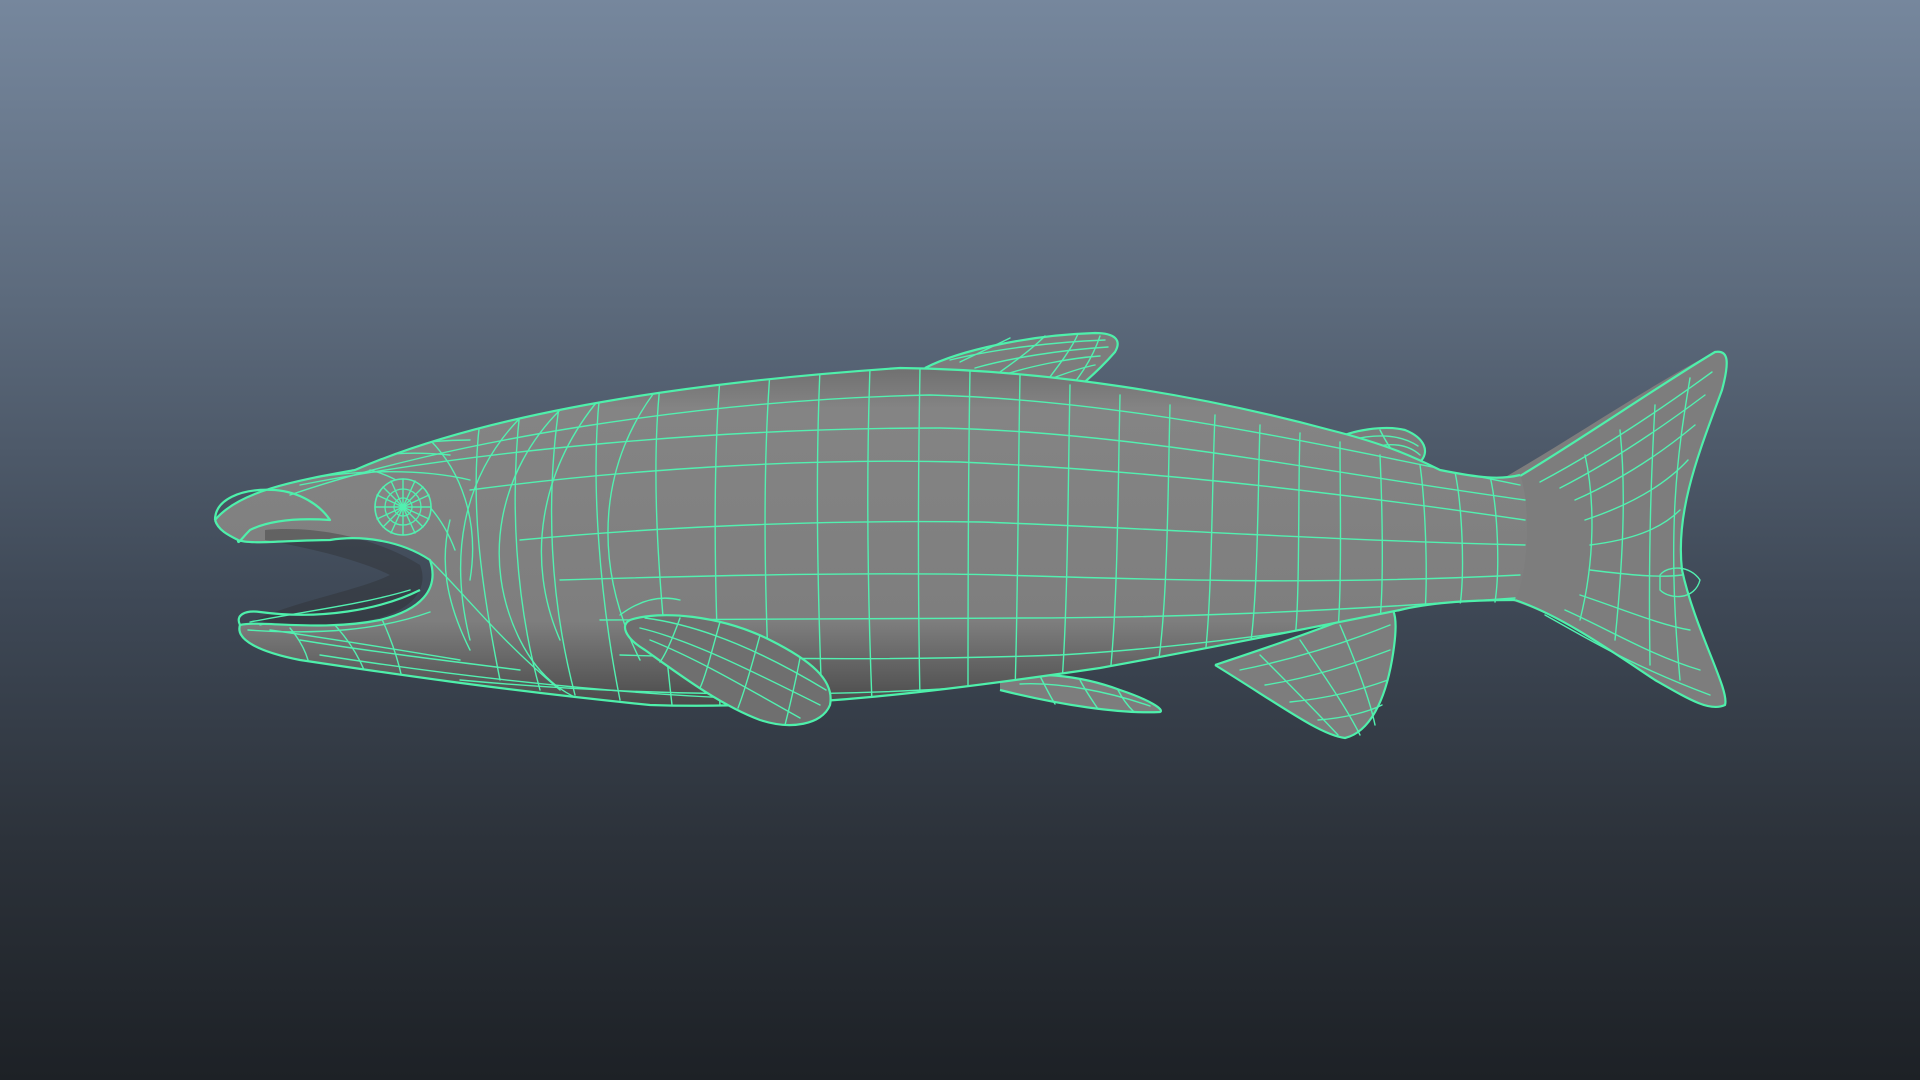  What do you see at coordinates (1614, 529) in the screenshot?
I see `caudal-fin` at bounding box center [1614, 529].